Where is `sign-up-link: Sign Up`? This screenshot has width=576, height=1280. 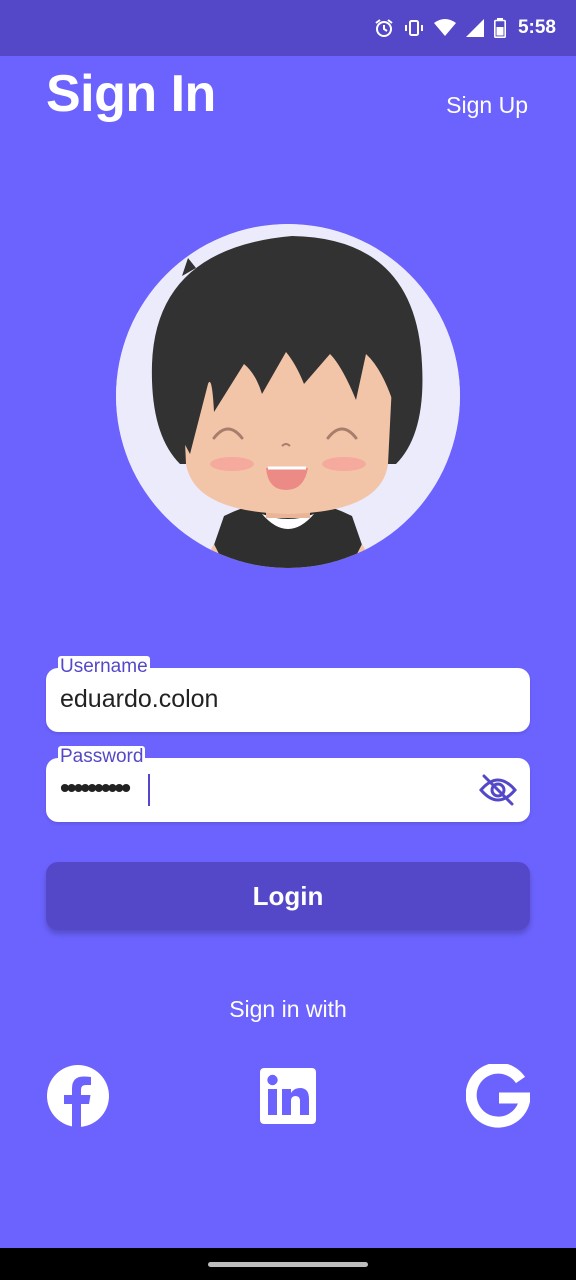 sign-up-link: Sign Up is located at coordinates (487, 105).